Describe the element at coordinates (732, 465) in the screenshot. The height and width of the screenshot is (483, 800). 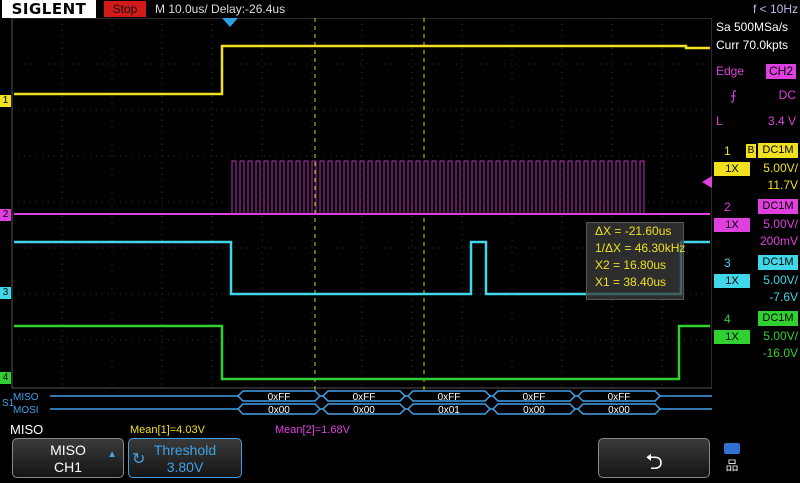
I see `network-icon: 品` at that location.